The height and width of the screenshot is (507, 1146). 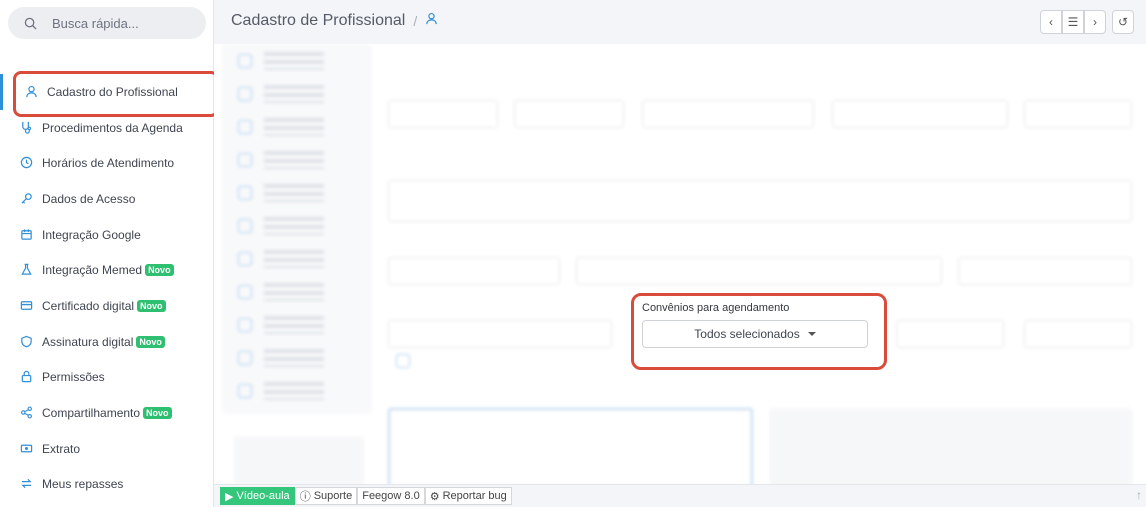 What do you see at coordinates (107, 128) in the screenshot?
I see `sidebar-item-procedimentos: Procedimentos da Agenda` at bounding box center [107, 128].